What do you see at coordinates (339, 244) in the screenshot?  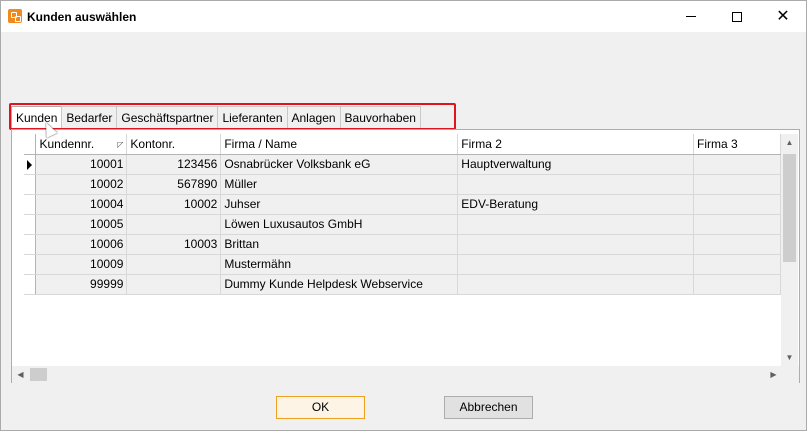 I see `cell-firma: Brittan` at bounding box center [339, 244].